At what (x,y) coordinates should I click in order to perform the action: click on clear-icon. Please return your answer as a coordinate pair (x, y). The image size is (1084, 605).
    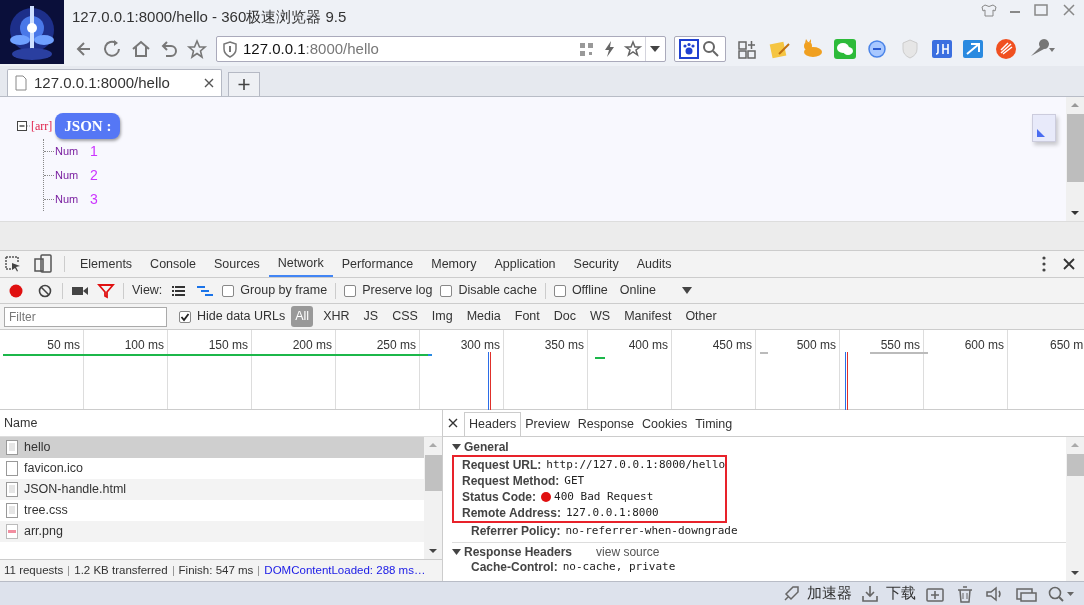
    Looking at the image, I should click on (45, 290).